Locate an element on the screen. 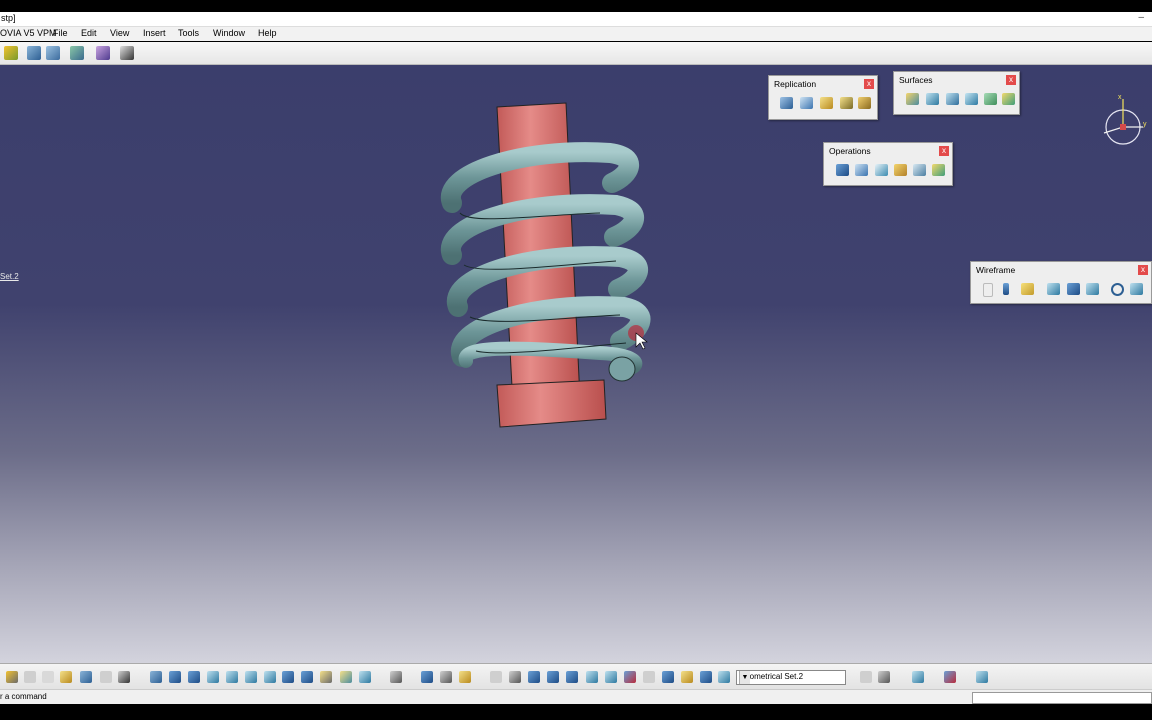  sweep-icon is located at coordinates (932, 99).